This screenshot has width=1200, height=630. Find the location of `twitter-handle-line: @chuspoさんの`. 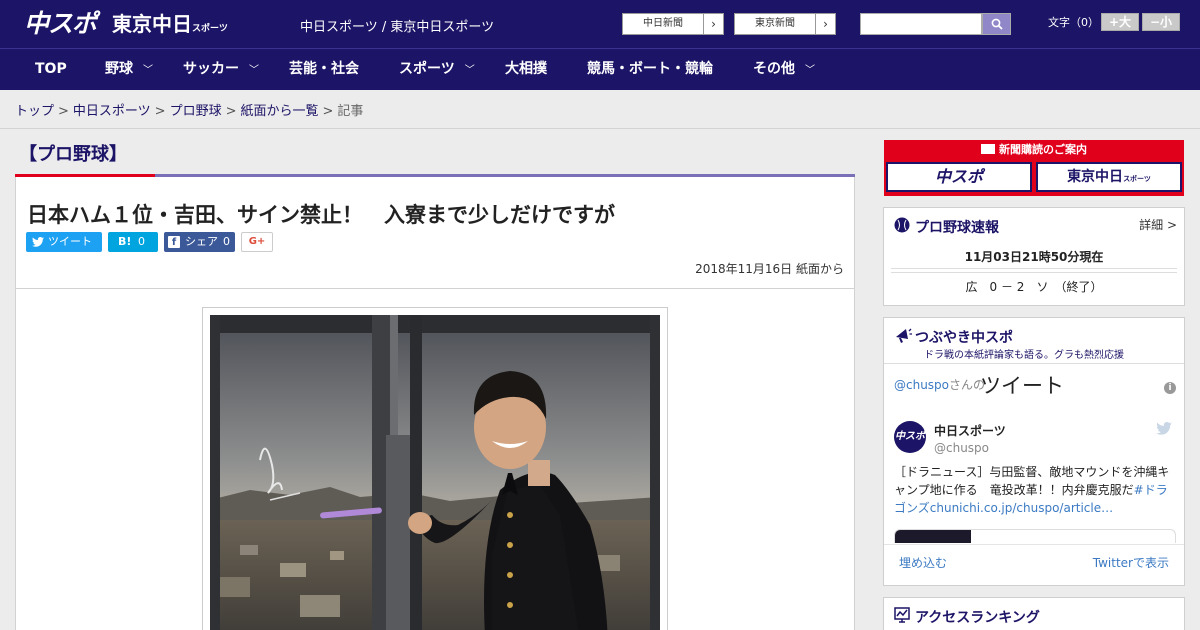

twitter-handle-line: @chuspoさんの is located at coordinates (939, 384).